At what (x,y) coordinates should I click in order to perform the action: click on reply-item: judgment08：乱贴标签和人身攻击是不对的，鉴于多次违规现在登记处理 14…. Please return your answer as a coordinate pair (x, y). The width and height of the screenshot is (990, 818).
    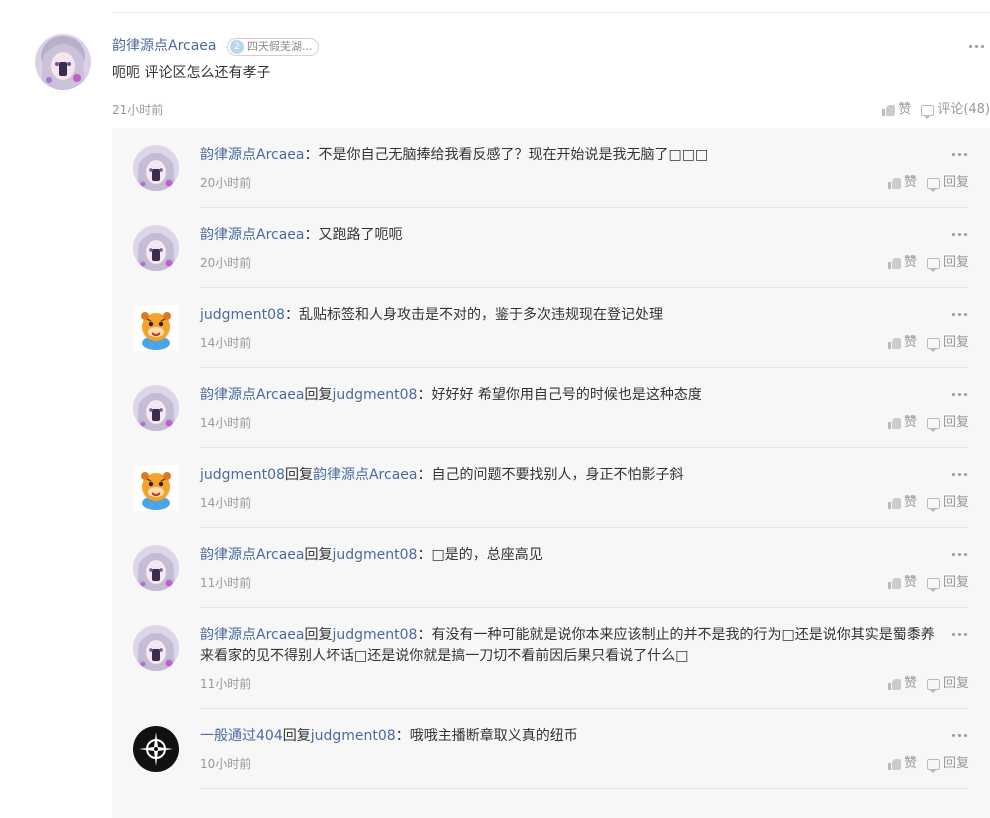
    Looking at the image, I should click on (551, 328).